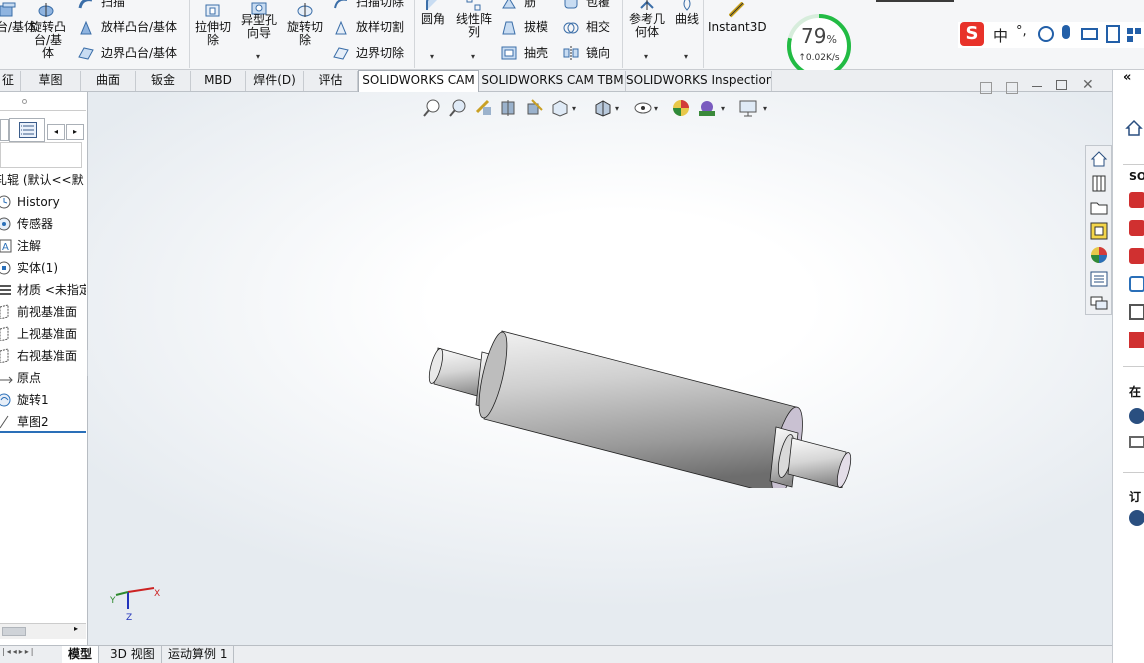 The height and width of the screenshot is (663, 1144). What do you see at coordinates (76, 628) in the screenshot?
I see `scroll-right-arrow: ▸` at bounding box center [76, 628].